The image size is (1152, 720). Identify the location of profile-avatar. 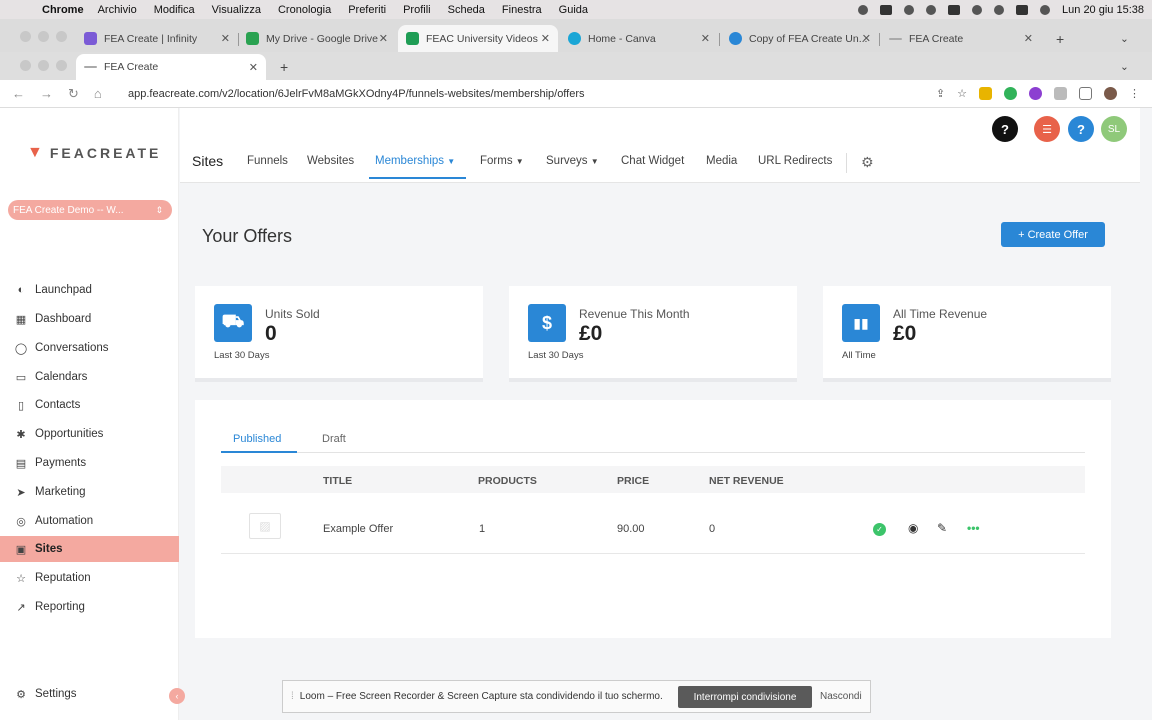
(1110, 93).